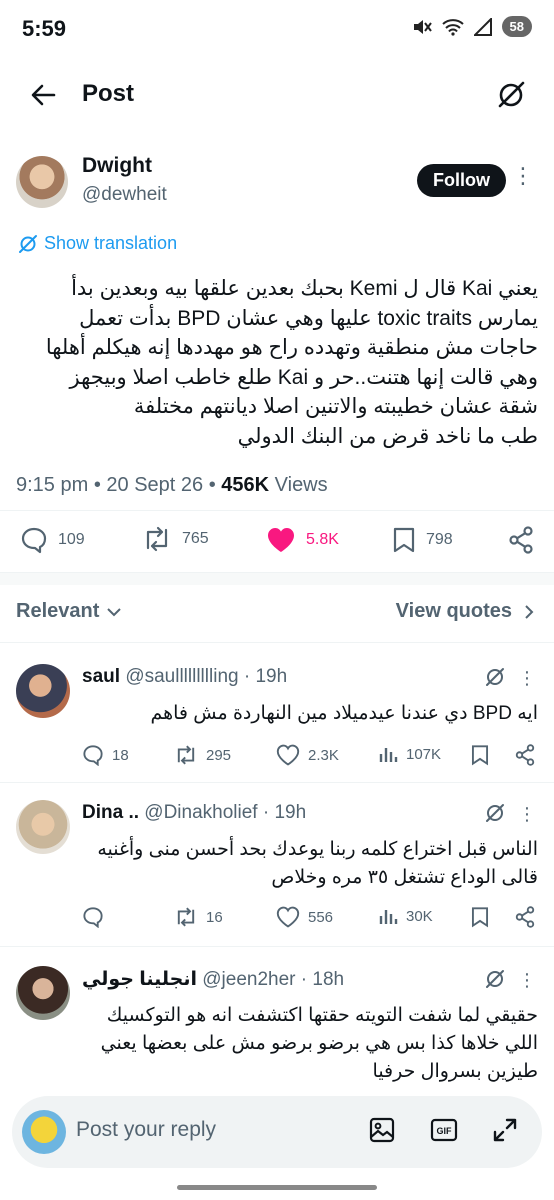  What do you see at coordinates (277, 96) in the screenshot?
I see `top-bar: Post` at bounding box center [277, 96].